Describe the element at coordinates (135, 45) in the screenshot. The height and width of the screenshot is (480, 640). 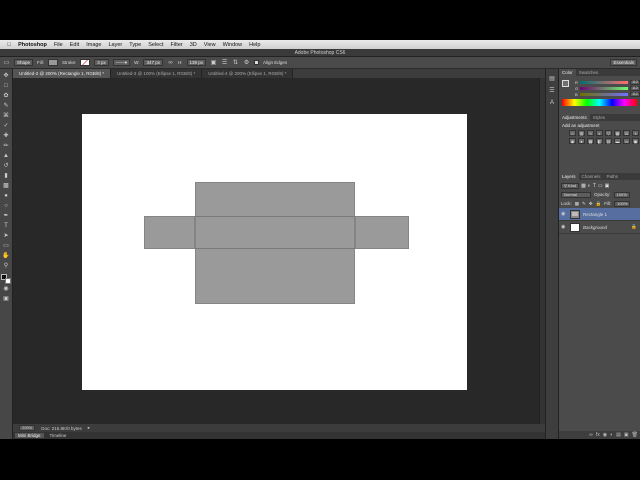
I see `menu-type: Type` at that location.